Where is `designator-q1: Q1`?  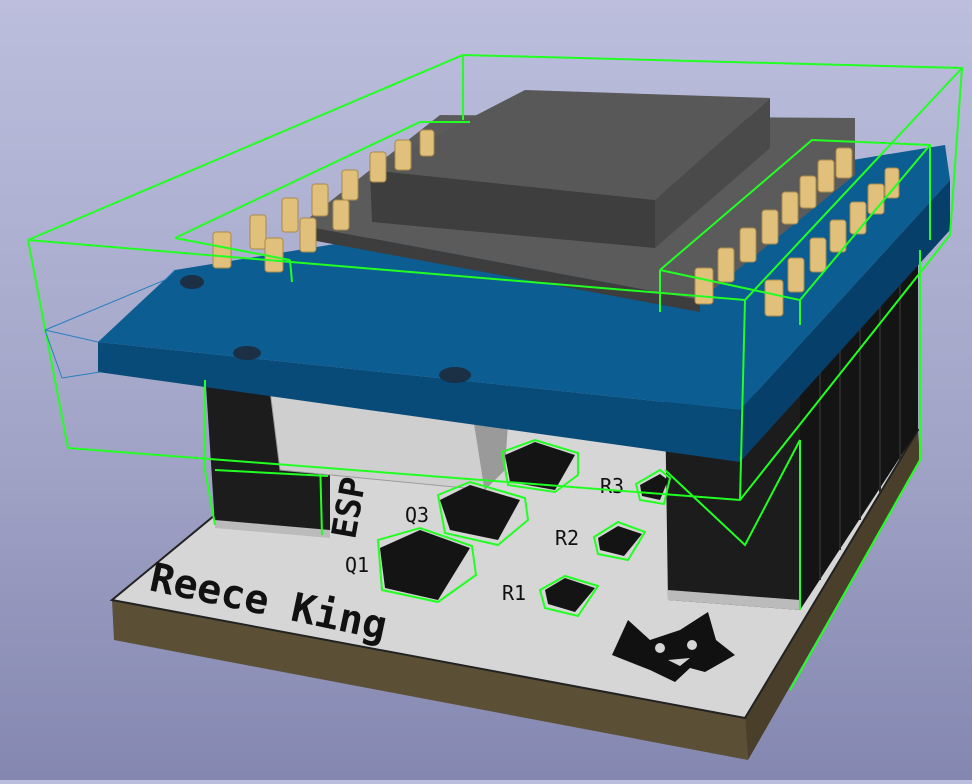
designator-q1: Q1 is located at coordinates (357, 565).